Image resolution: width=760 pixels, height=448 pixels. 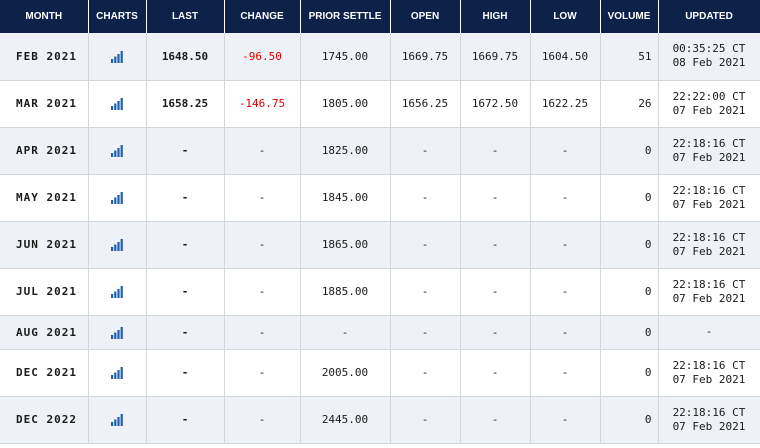 What do you see at coordinates (629, 16) in the screenshot?
I see `col-header-volume: VOLUME` at bounding box center [629, 16].